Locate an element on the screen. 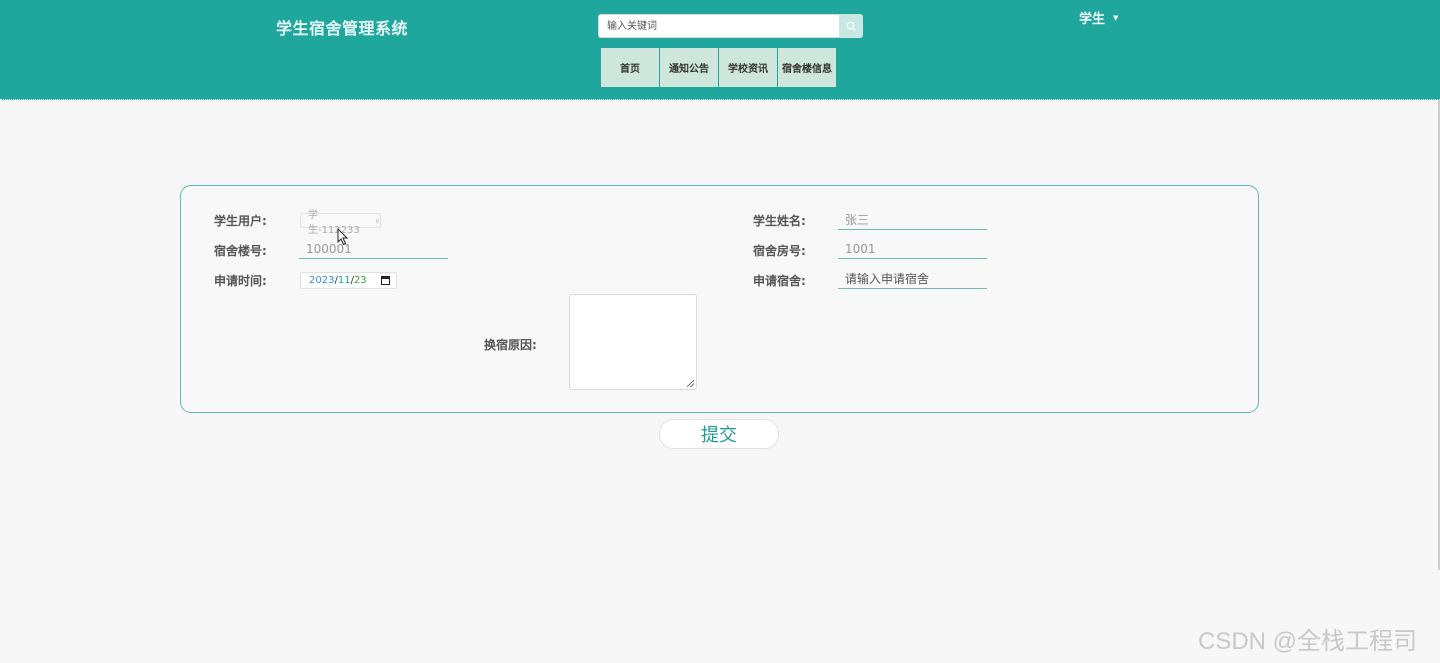 The width and height of the screenshot is (1440, 663). caret-down-icon: ▼ is located at coordinates (1116, 17).